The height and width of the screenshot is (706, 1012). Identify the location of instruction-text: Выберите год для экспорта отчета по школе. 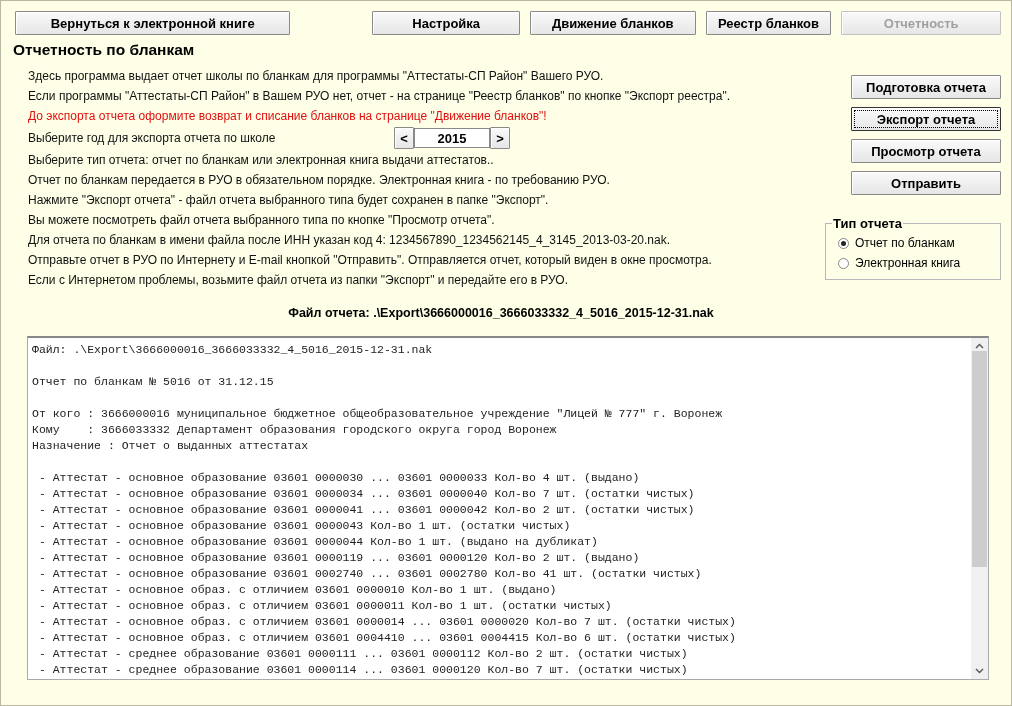
(152, 138).